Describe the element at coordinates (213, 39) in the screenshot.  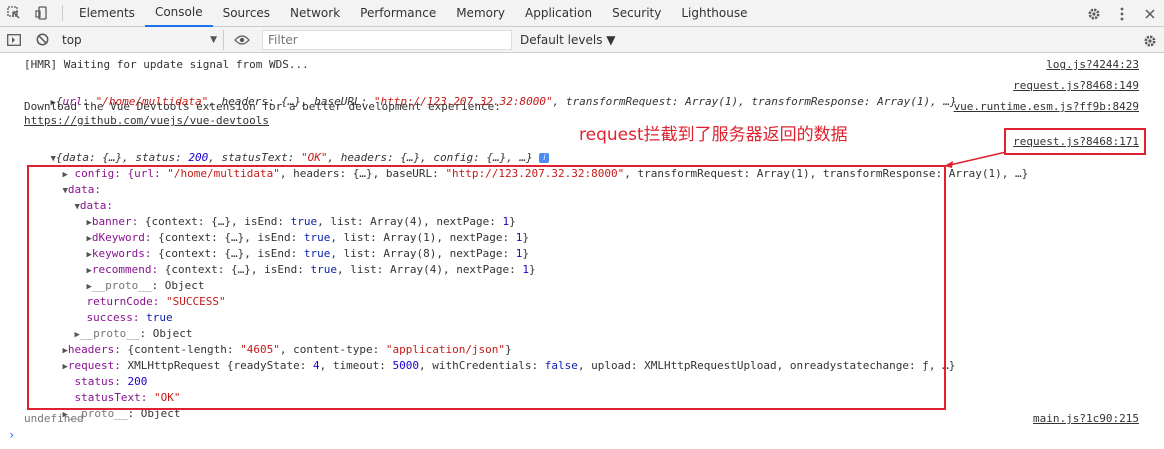
I see `dropdown-arrow-icon: ▼` at that location.